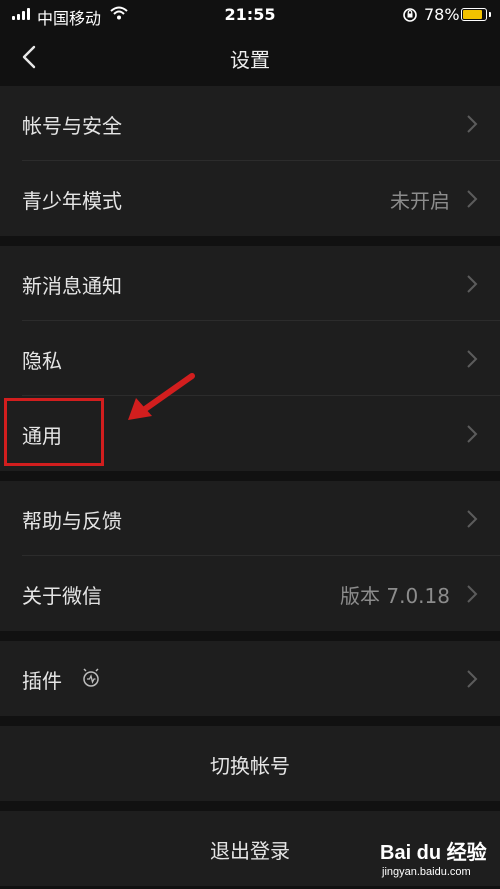 The width and height of the screenshot is (500, 889). I want to click on annotation-arrow-icon, so click(161, 396).